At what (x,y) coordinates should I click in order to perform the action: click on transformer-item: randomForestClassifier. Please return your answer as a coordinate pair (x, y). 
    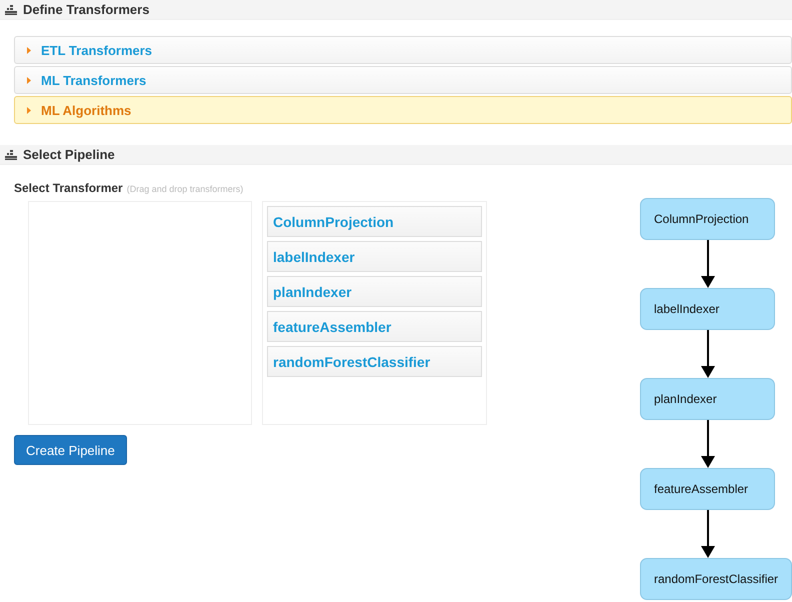
    Looking at the image, I should click on (374, 361).